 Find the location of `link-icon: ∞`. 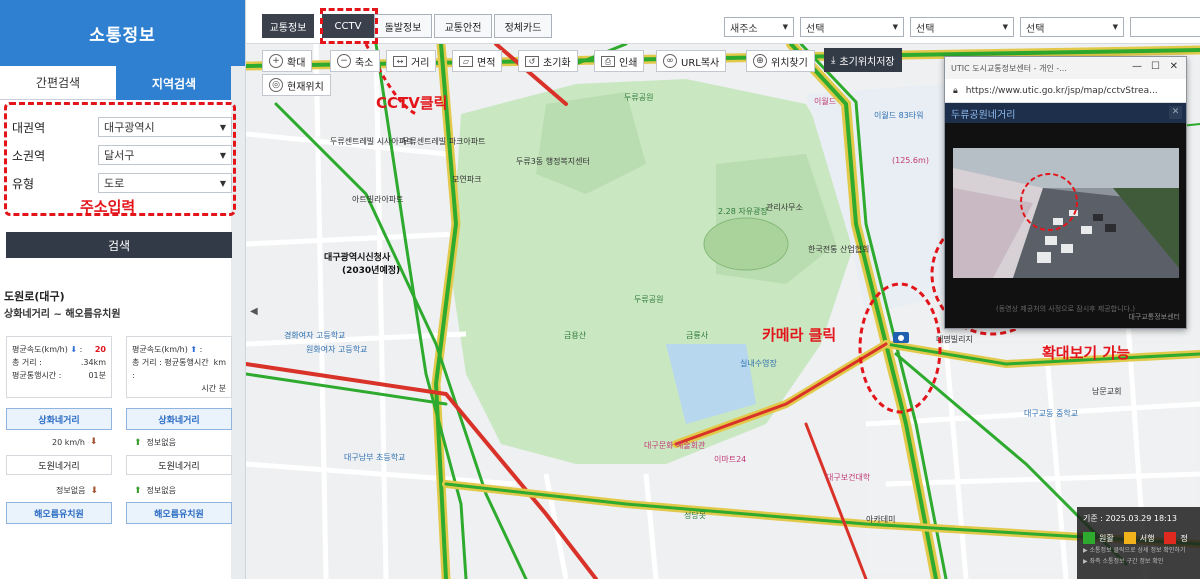

link-icon: ∞ is located at coordinates (670, 61).